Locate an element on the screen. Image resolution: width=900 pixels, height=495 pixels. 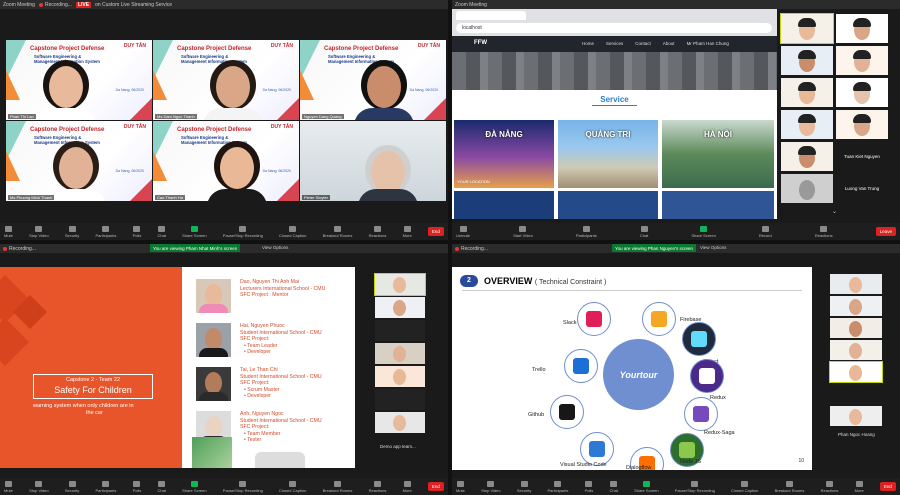
nav-link-4: Mr Pham Han Chung is located at coordinates (708, 43).